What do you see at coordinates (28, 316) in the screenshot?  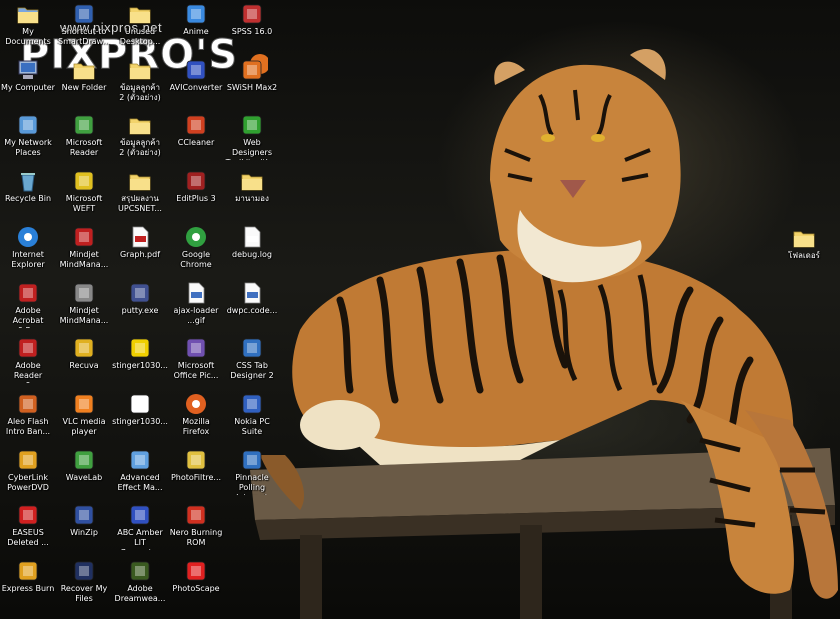 I see `desktop-icon-label: Adobe Acrobat 9 Pro` at bounding box center [28, 316].